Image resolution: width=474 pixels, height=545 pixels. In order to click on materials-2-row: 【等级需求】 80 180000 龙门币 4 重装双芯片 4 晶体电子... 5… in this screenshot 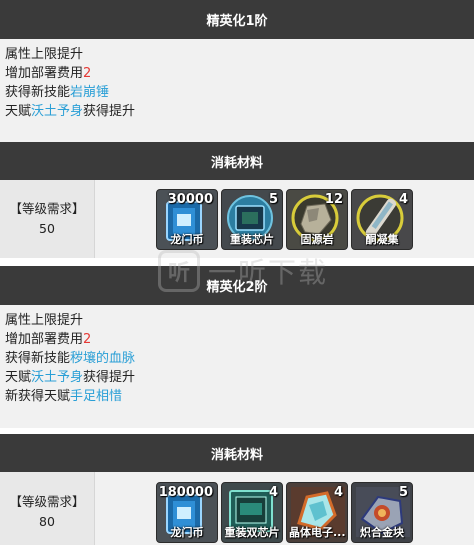, I will do `click(237, 508)`.